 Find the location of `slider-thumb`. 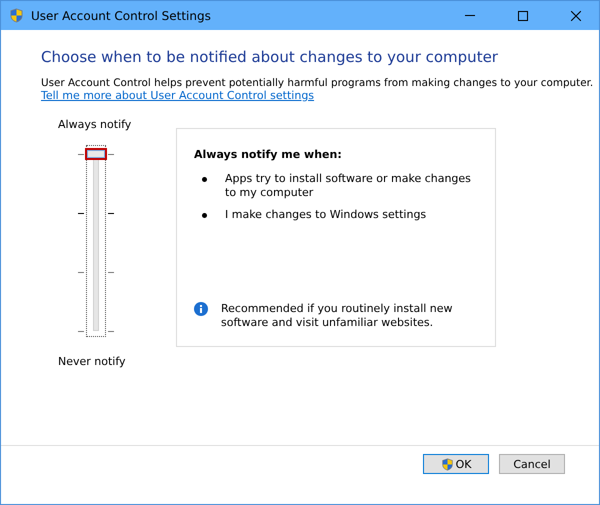

slider-thumb is located at coordinates (96, 154).